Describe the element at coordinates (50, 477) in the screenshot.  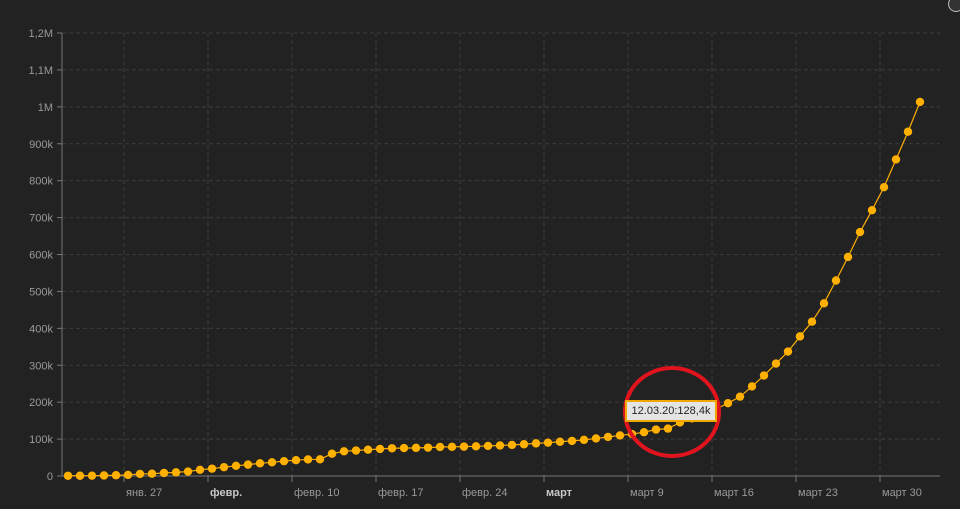
I see `y-tick-label: 0` at that location.